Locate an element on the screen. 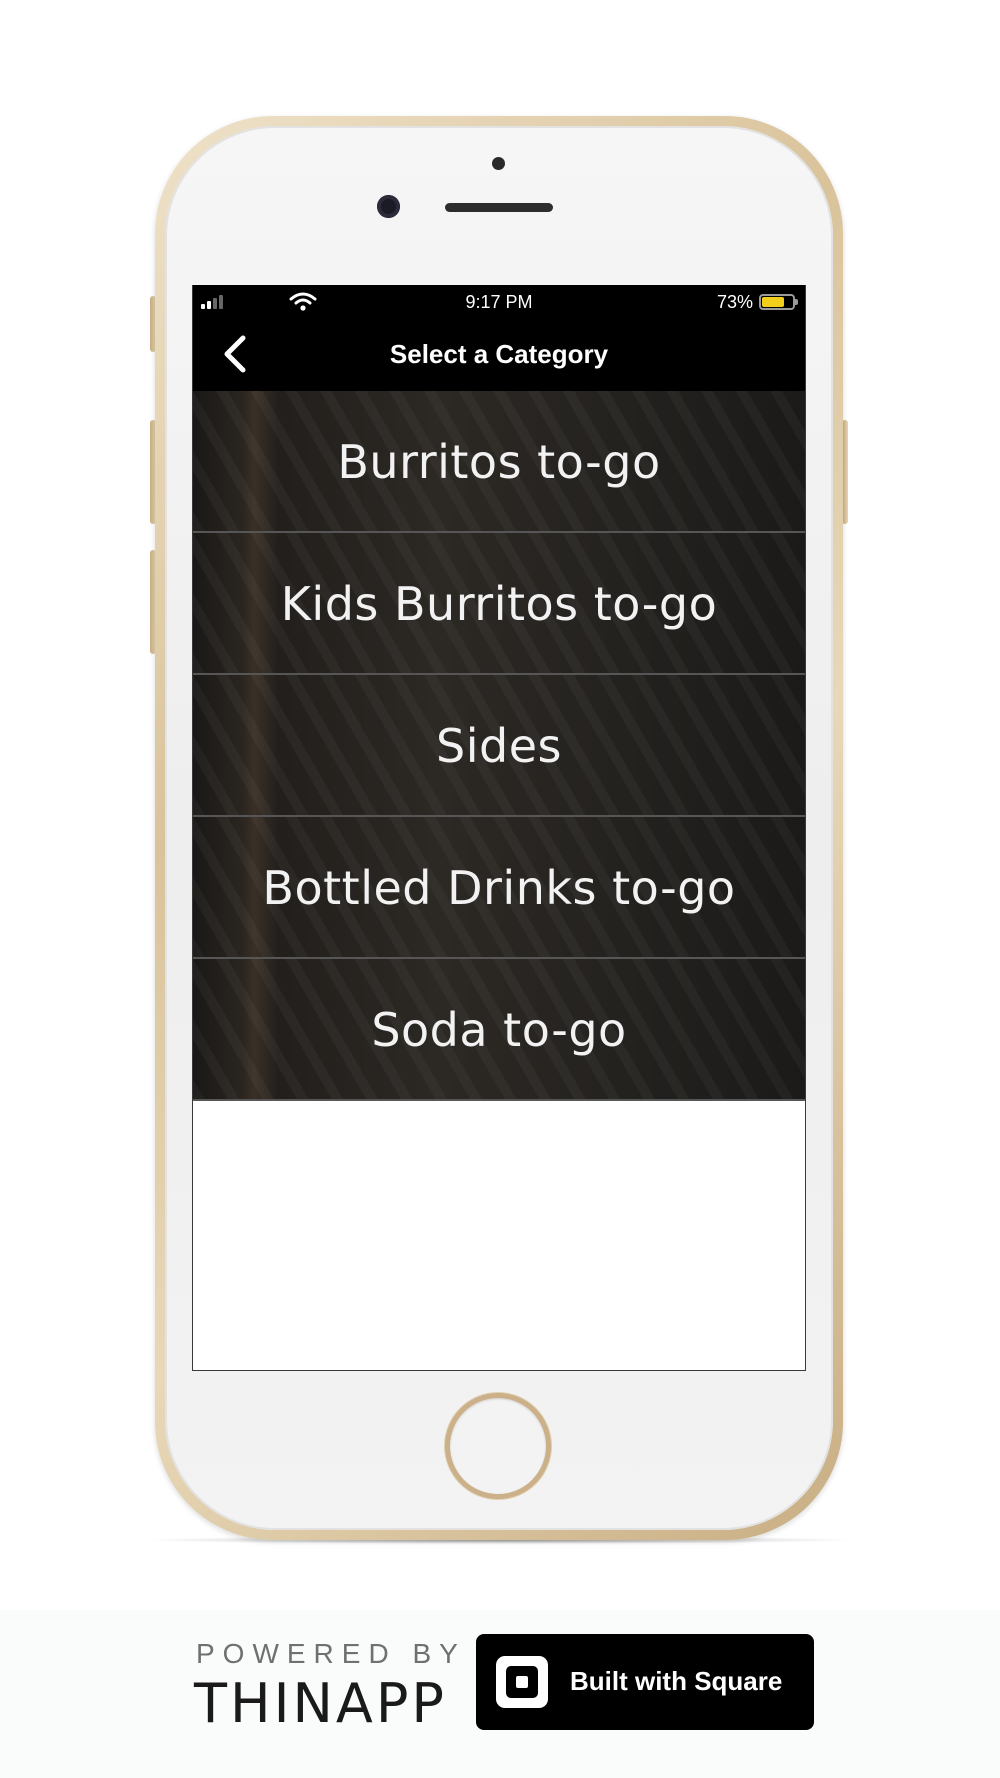 Image resolution: width=1000 pixels, height=1778 pixels. status-bar: 9:17 PM 73% is located at coordinates (499, 301).